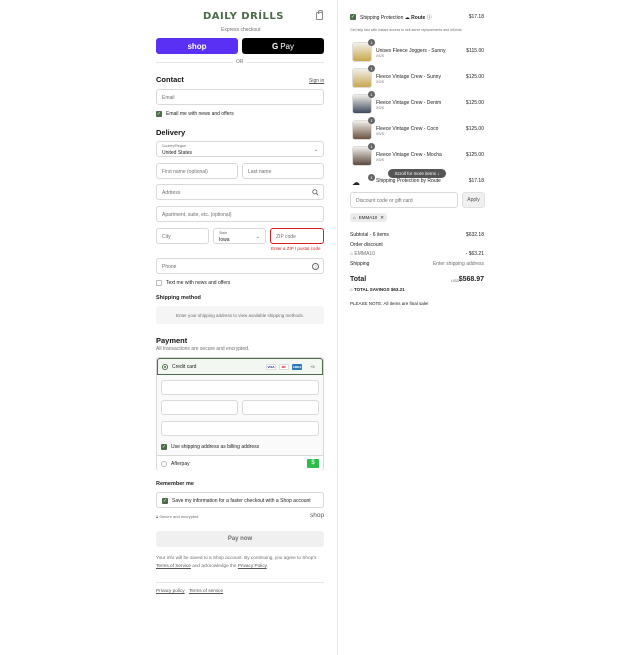 Image resolution: width=640 pixels, height=655 pixels. What do you see at coordinates (240, 97) in the screenshot?
I see `email-field: Email` at bounding box center [240, 97].